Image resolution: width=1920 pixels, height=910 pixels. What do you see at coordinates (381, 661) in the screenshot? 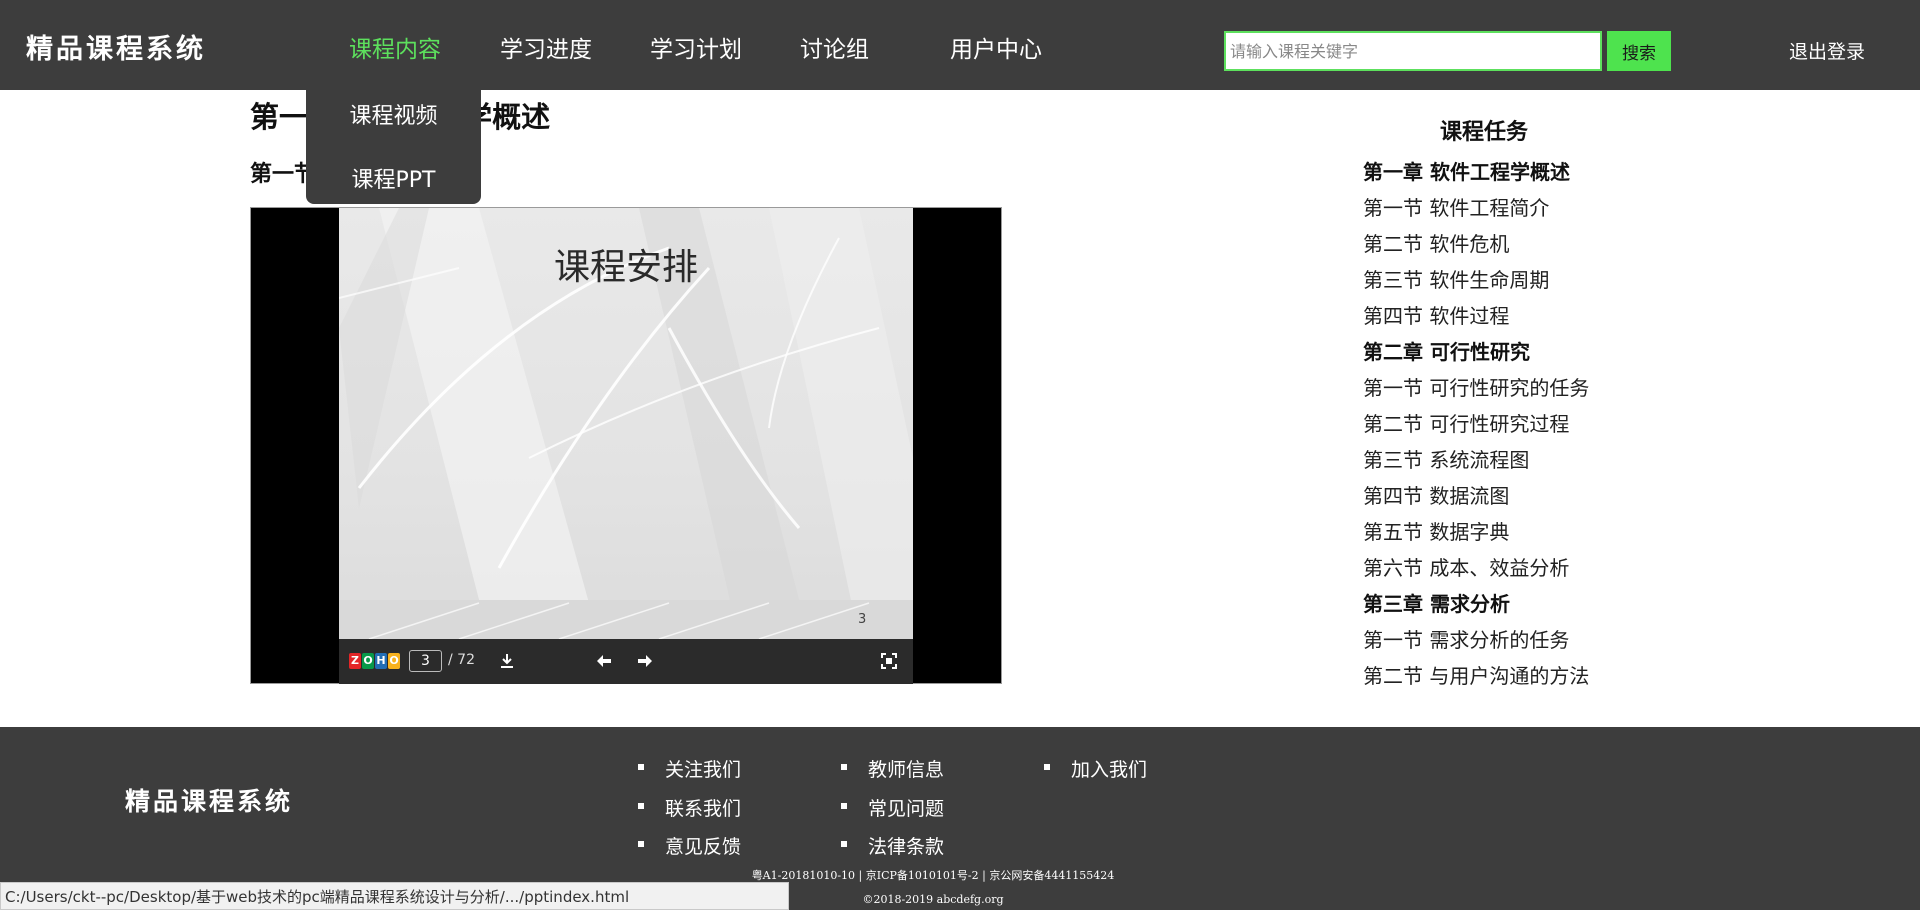
I see `zoho-letter: H` at bounding box center [381, 661].